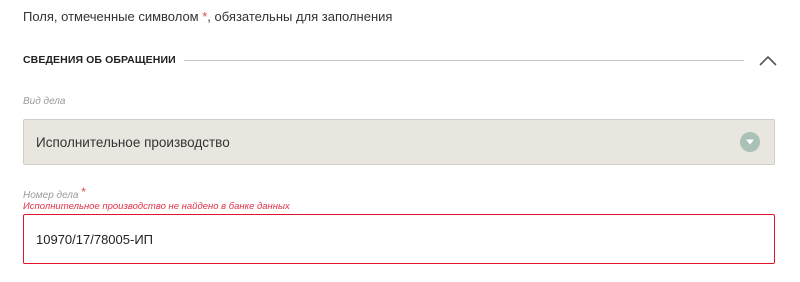 This screenshot has width=800, height=282. I want to click on required-star: *, so click(83, 192).